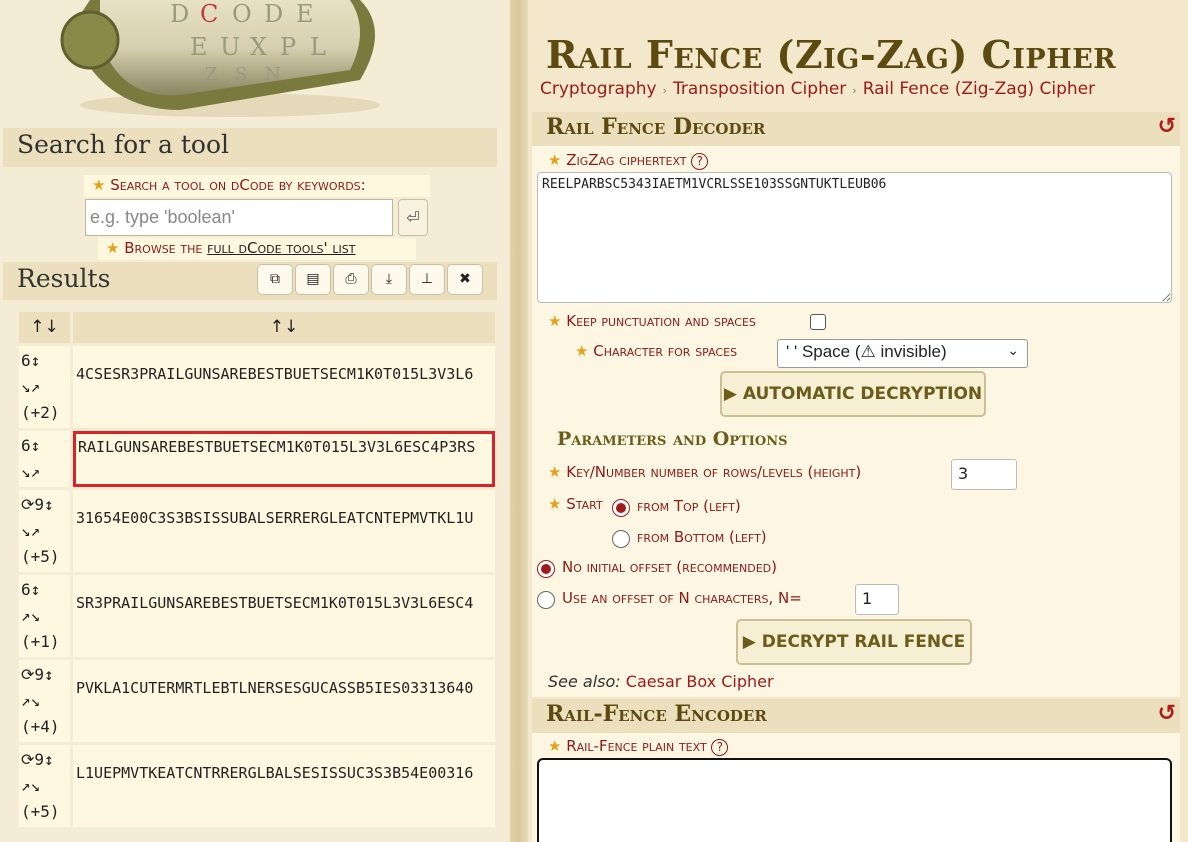 Image resolution: width=1188 pixels, height=842 pixels. I want to click on chevron-down-icon: ⌄, so click(1013, 350).